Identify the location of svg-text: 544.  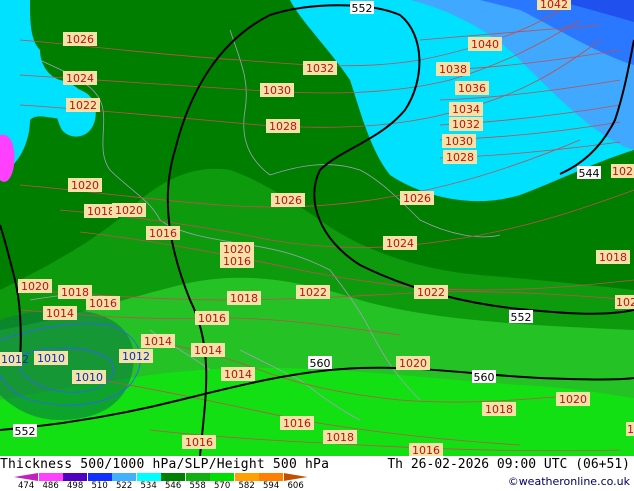
(589, 173).